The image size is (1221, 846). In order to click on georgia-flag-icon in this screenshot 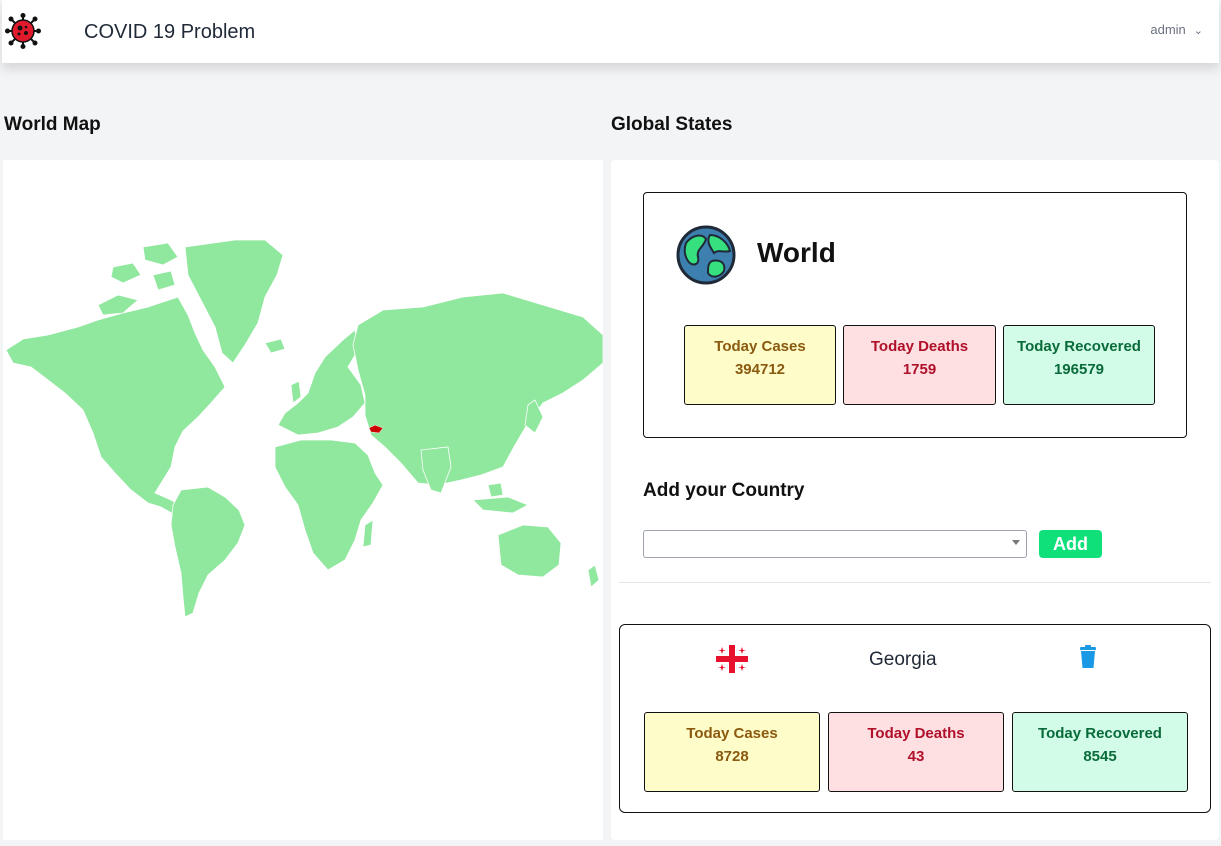, I will do `click(732, 659)`.